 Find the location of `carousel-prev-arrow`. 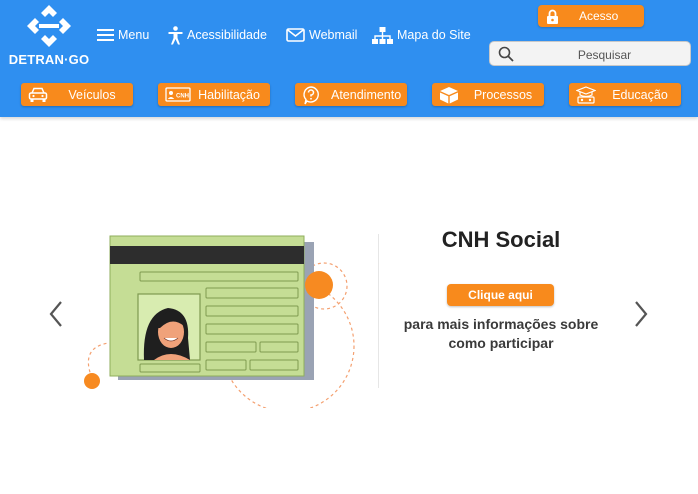

carousel-prev-arrow is located at coordinates (56, 314).